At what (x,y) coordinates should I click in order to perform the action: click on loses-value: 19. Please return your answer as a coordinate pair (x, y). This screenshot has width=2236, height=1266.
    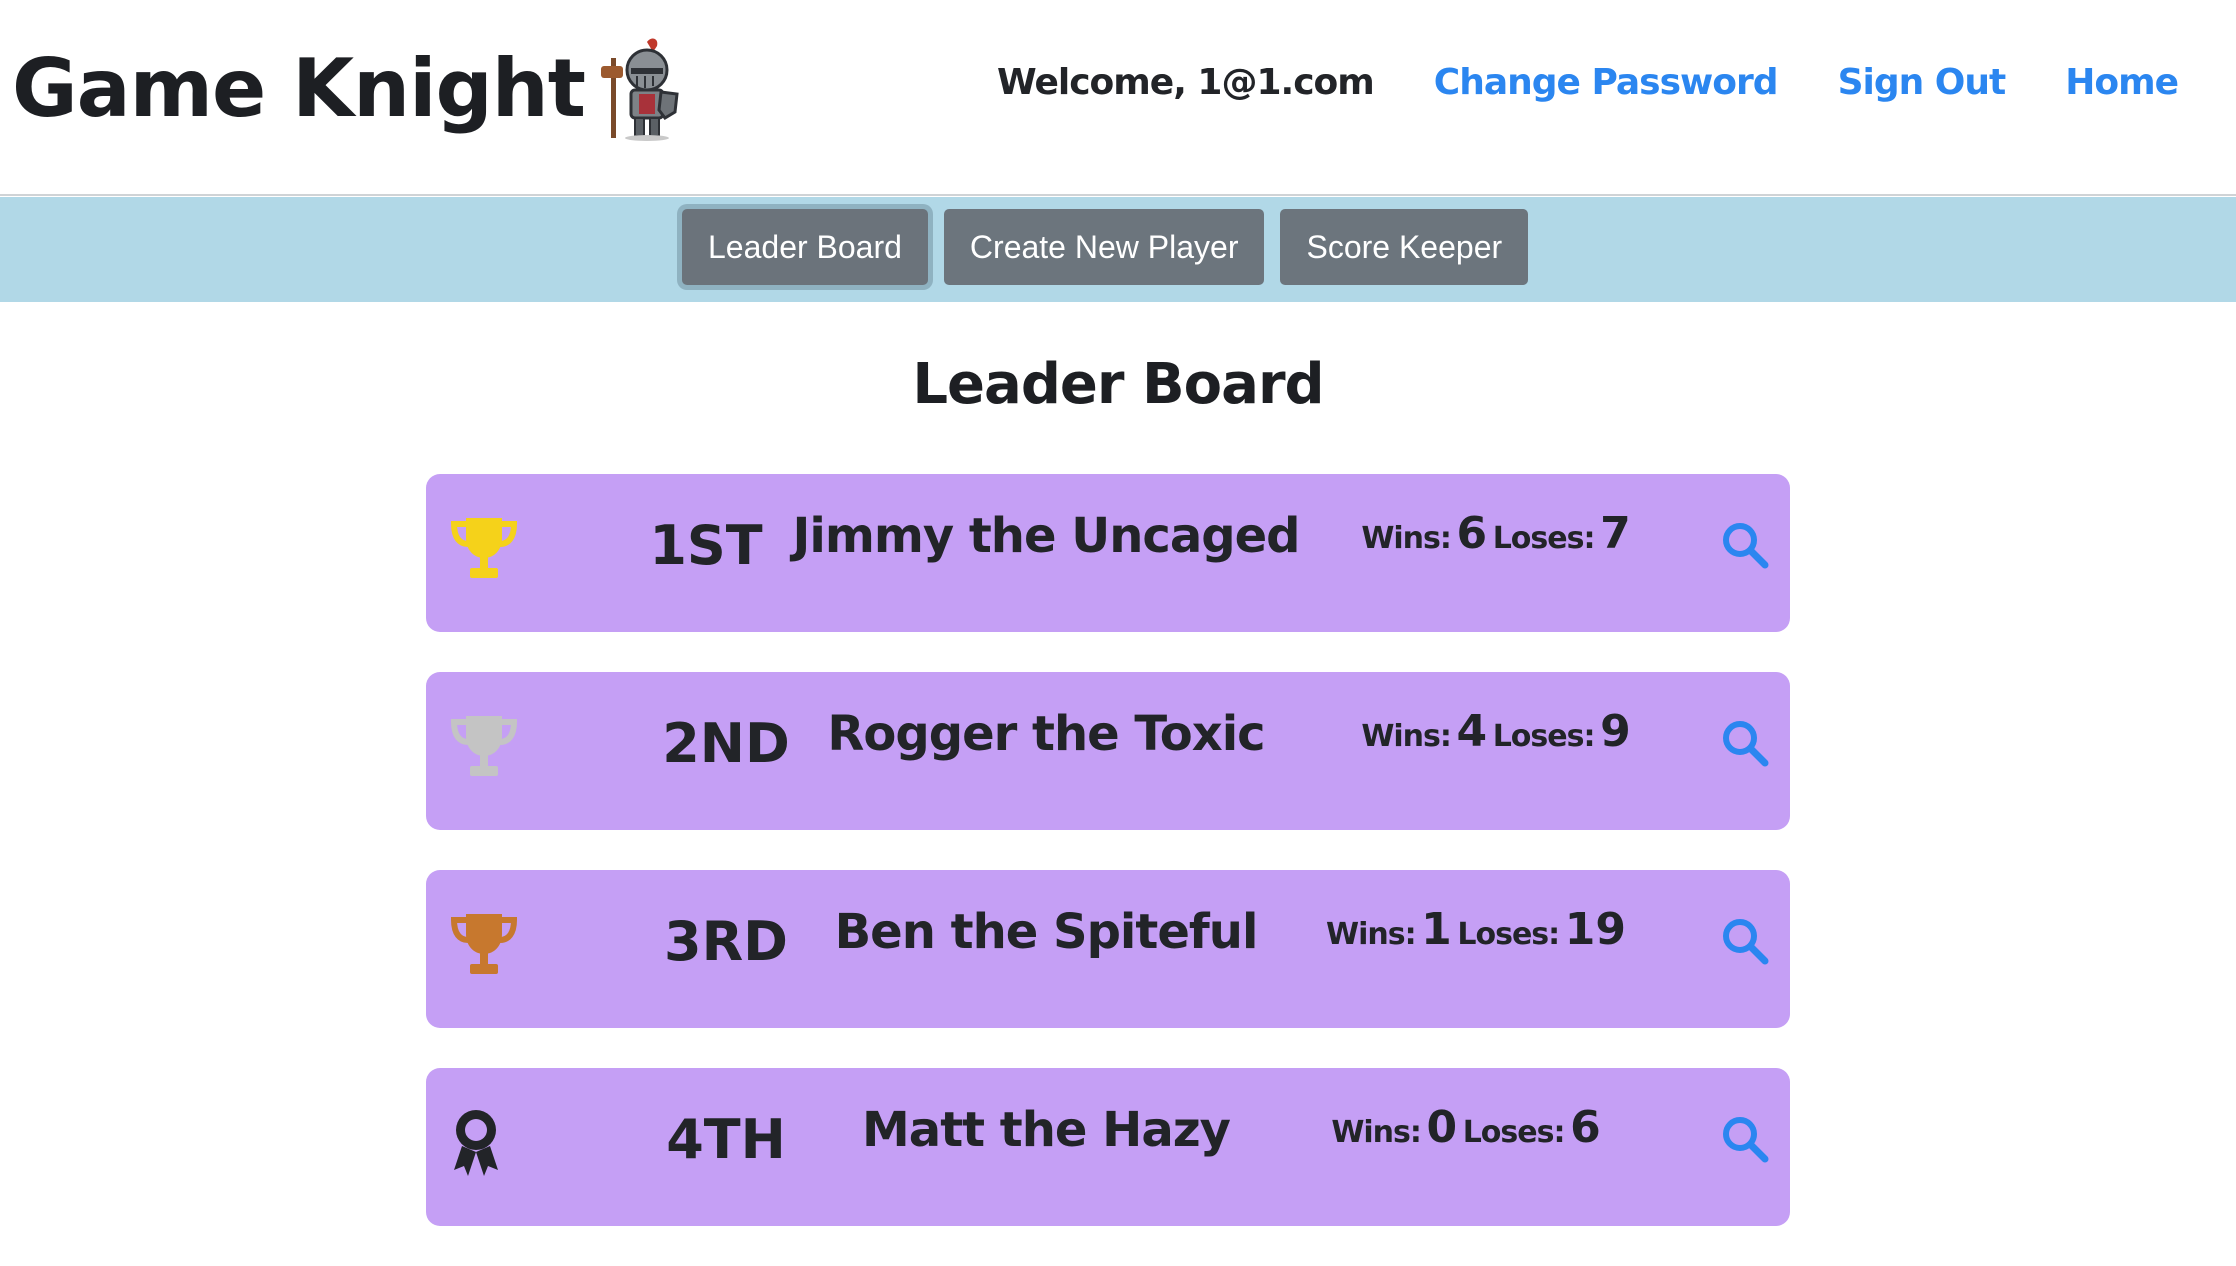
    Looking at the image, I should click on (1595, 929).